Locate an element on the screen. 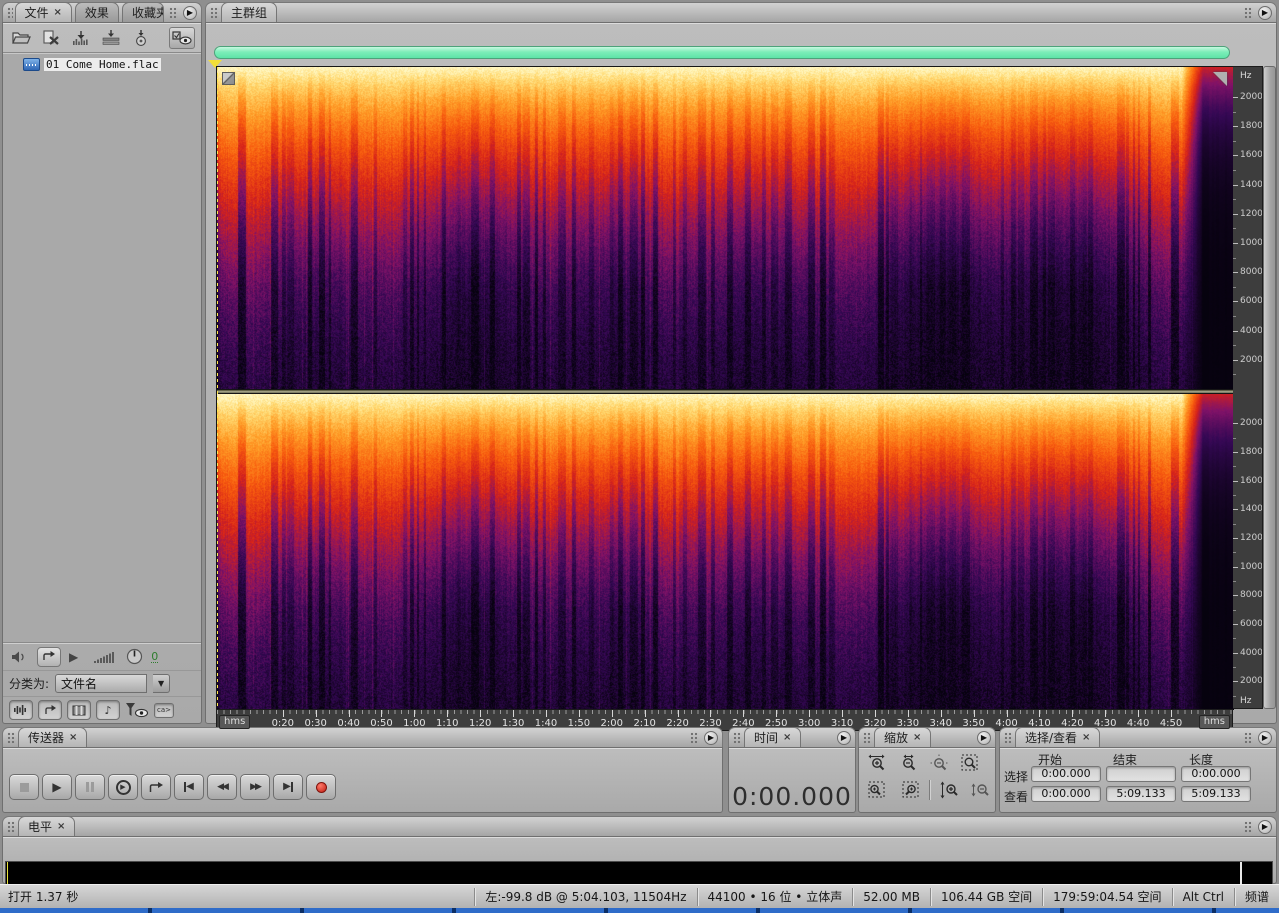  tab-transport-label: 传送器 is located at coordinates (46, 738).